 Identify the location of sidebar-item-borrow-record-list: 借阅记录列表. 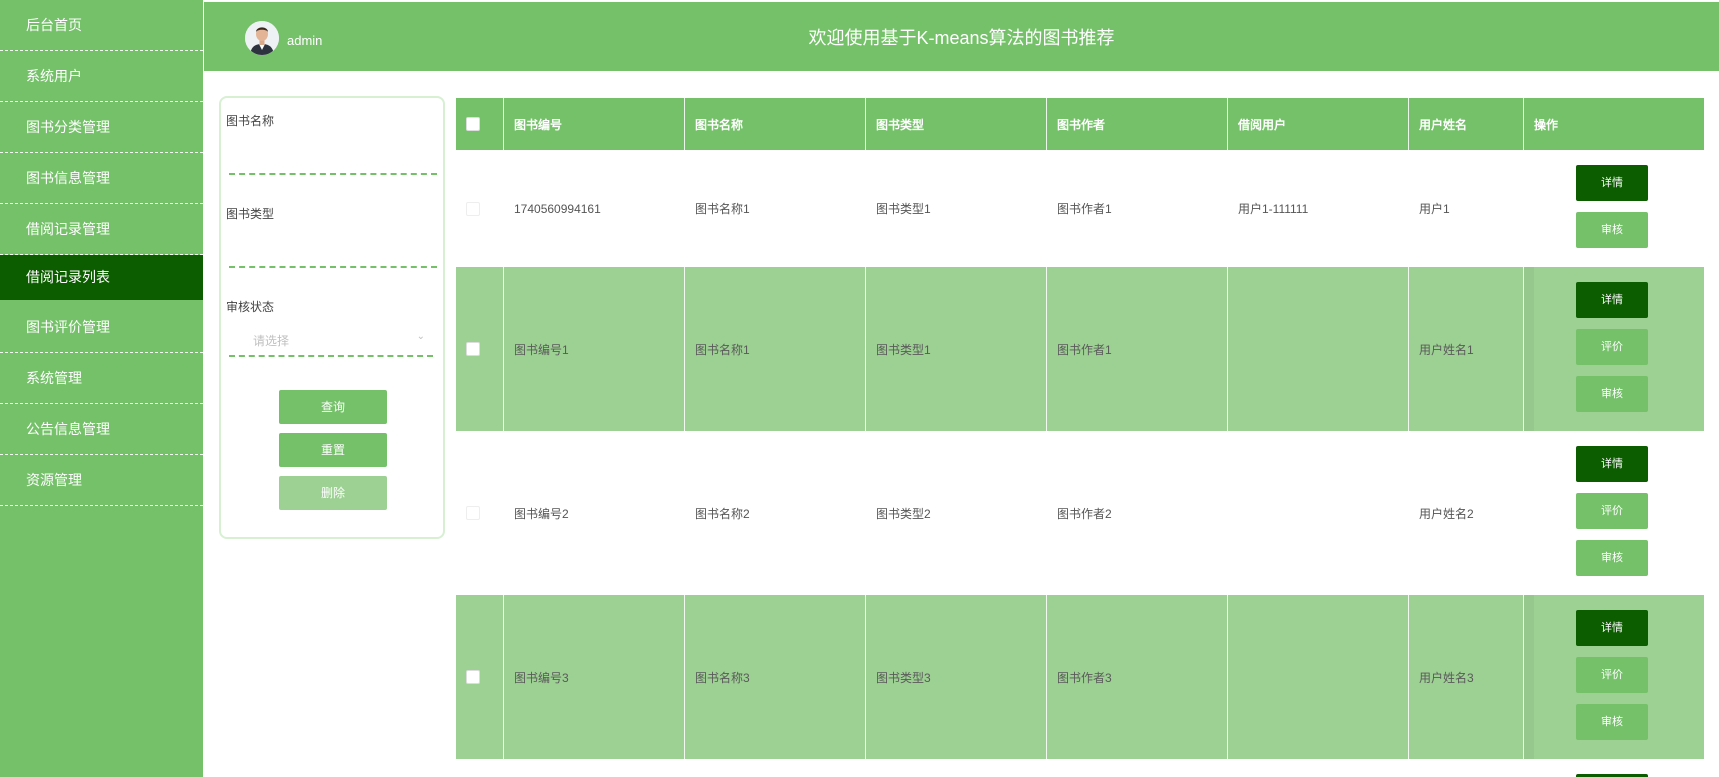
(101, 277).